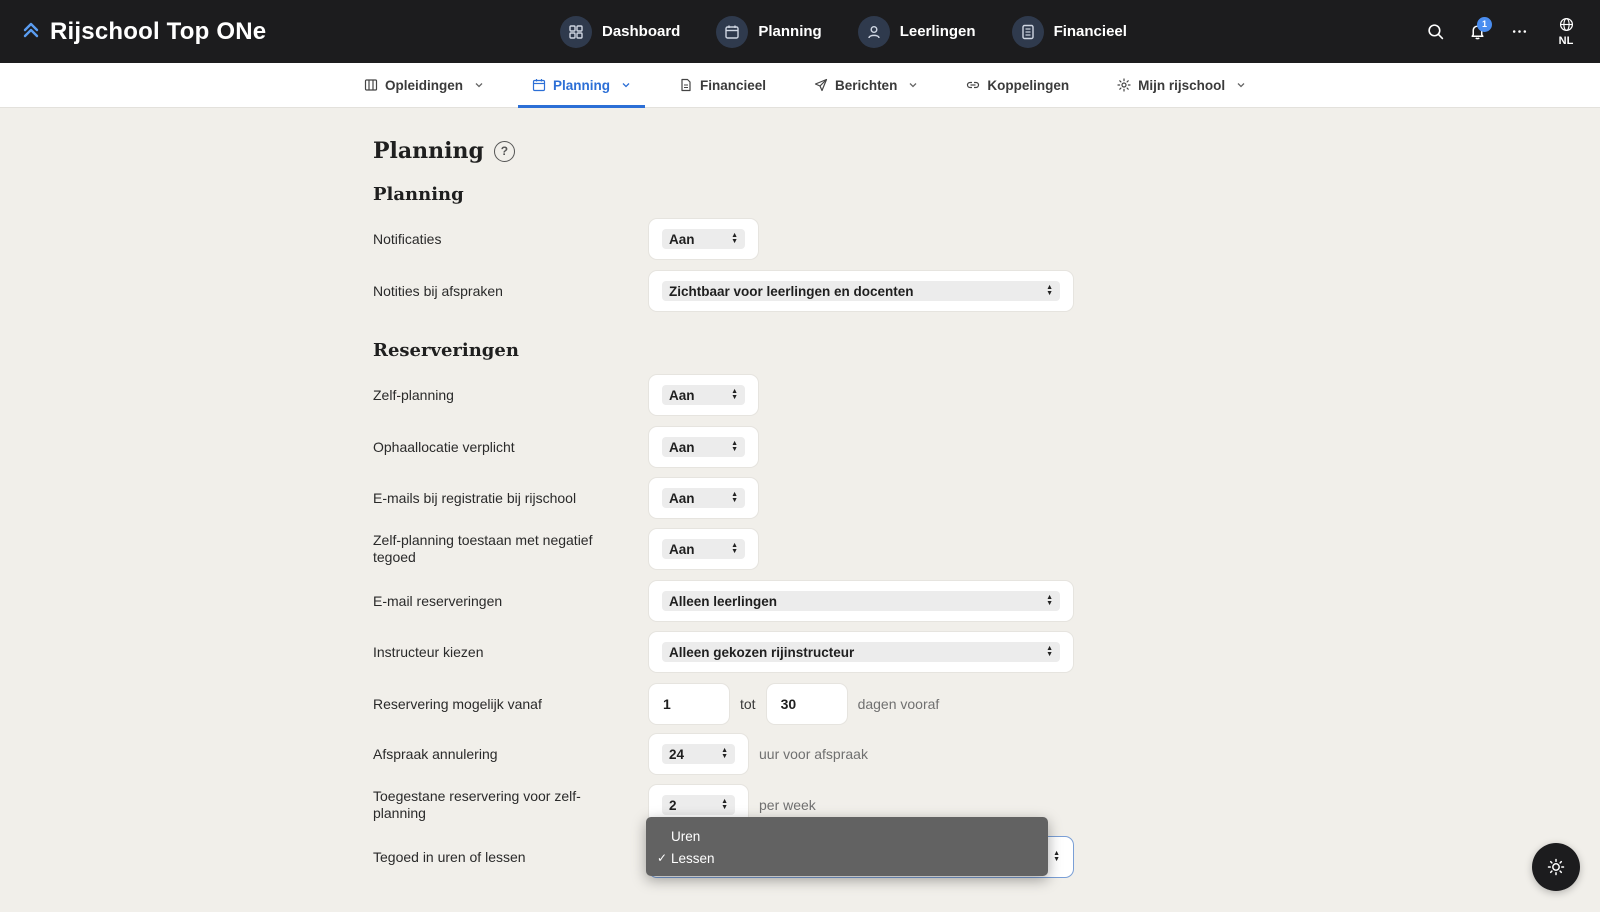 Image resolution: width=1600 pixels, height=912 pixels. I want to click on link-icon, so click(973, 85).